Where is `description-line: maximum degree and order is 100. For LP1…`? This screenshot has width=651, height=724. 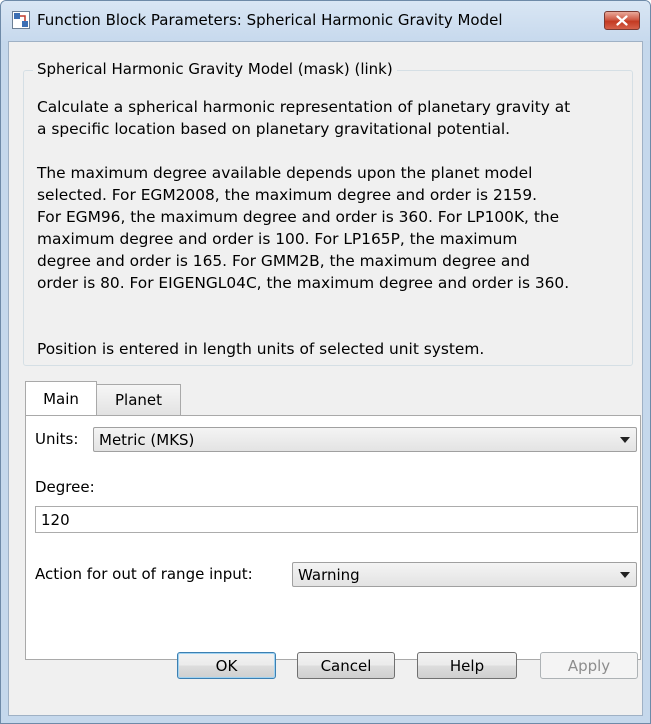
description-line: maximum degree and order is 100. For LP1… is located at coordinates (277, 239).